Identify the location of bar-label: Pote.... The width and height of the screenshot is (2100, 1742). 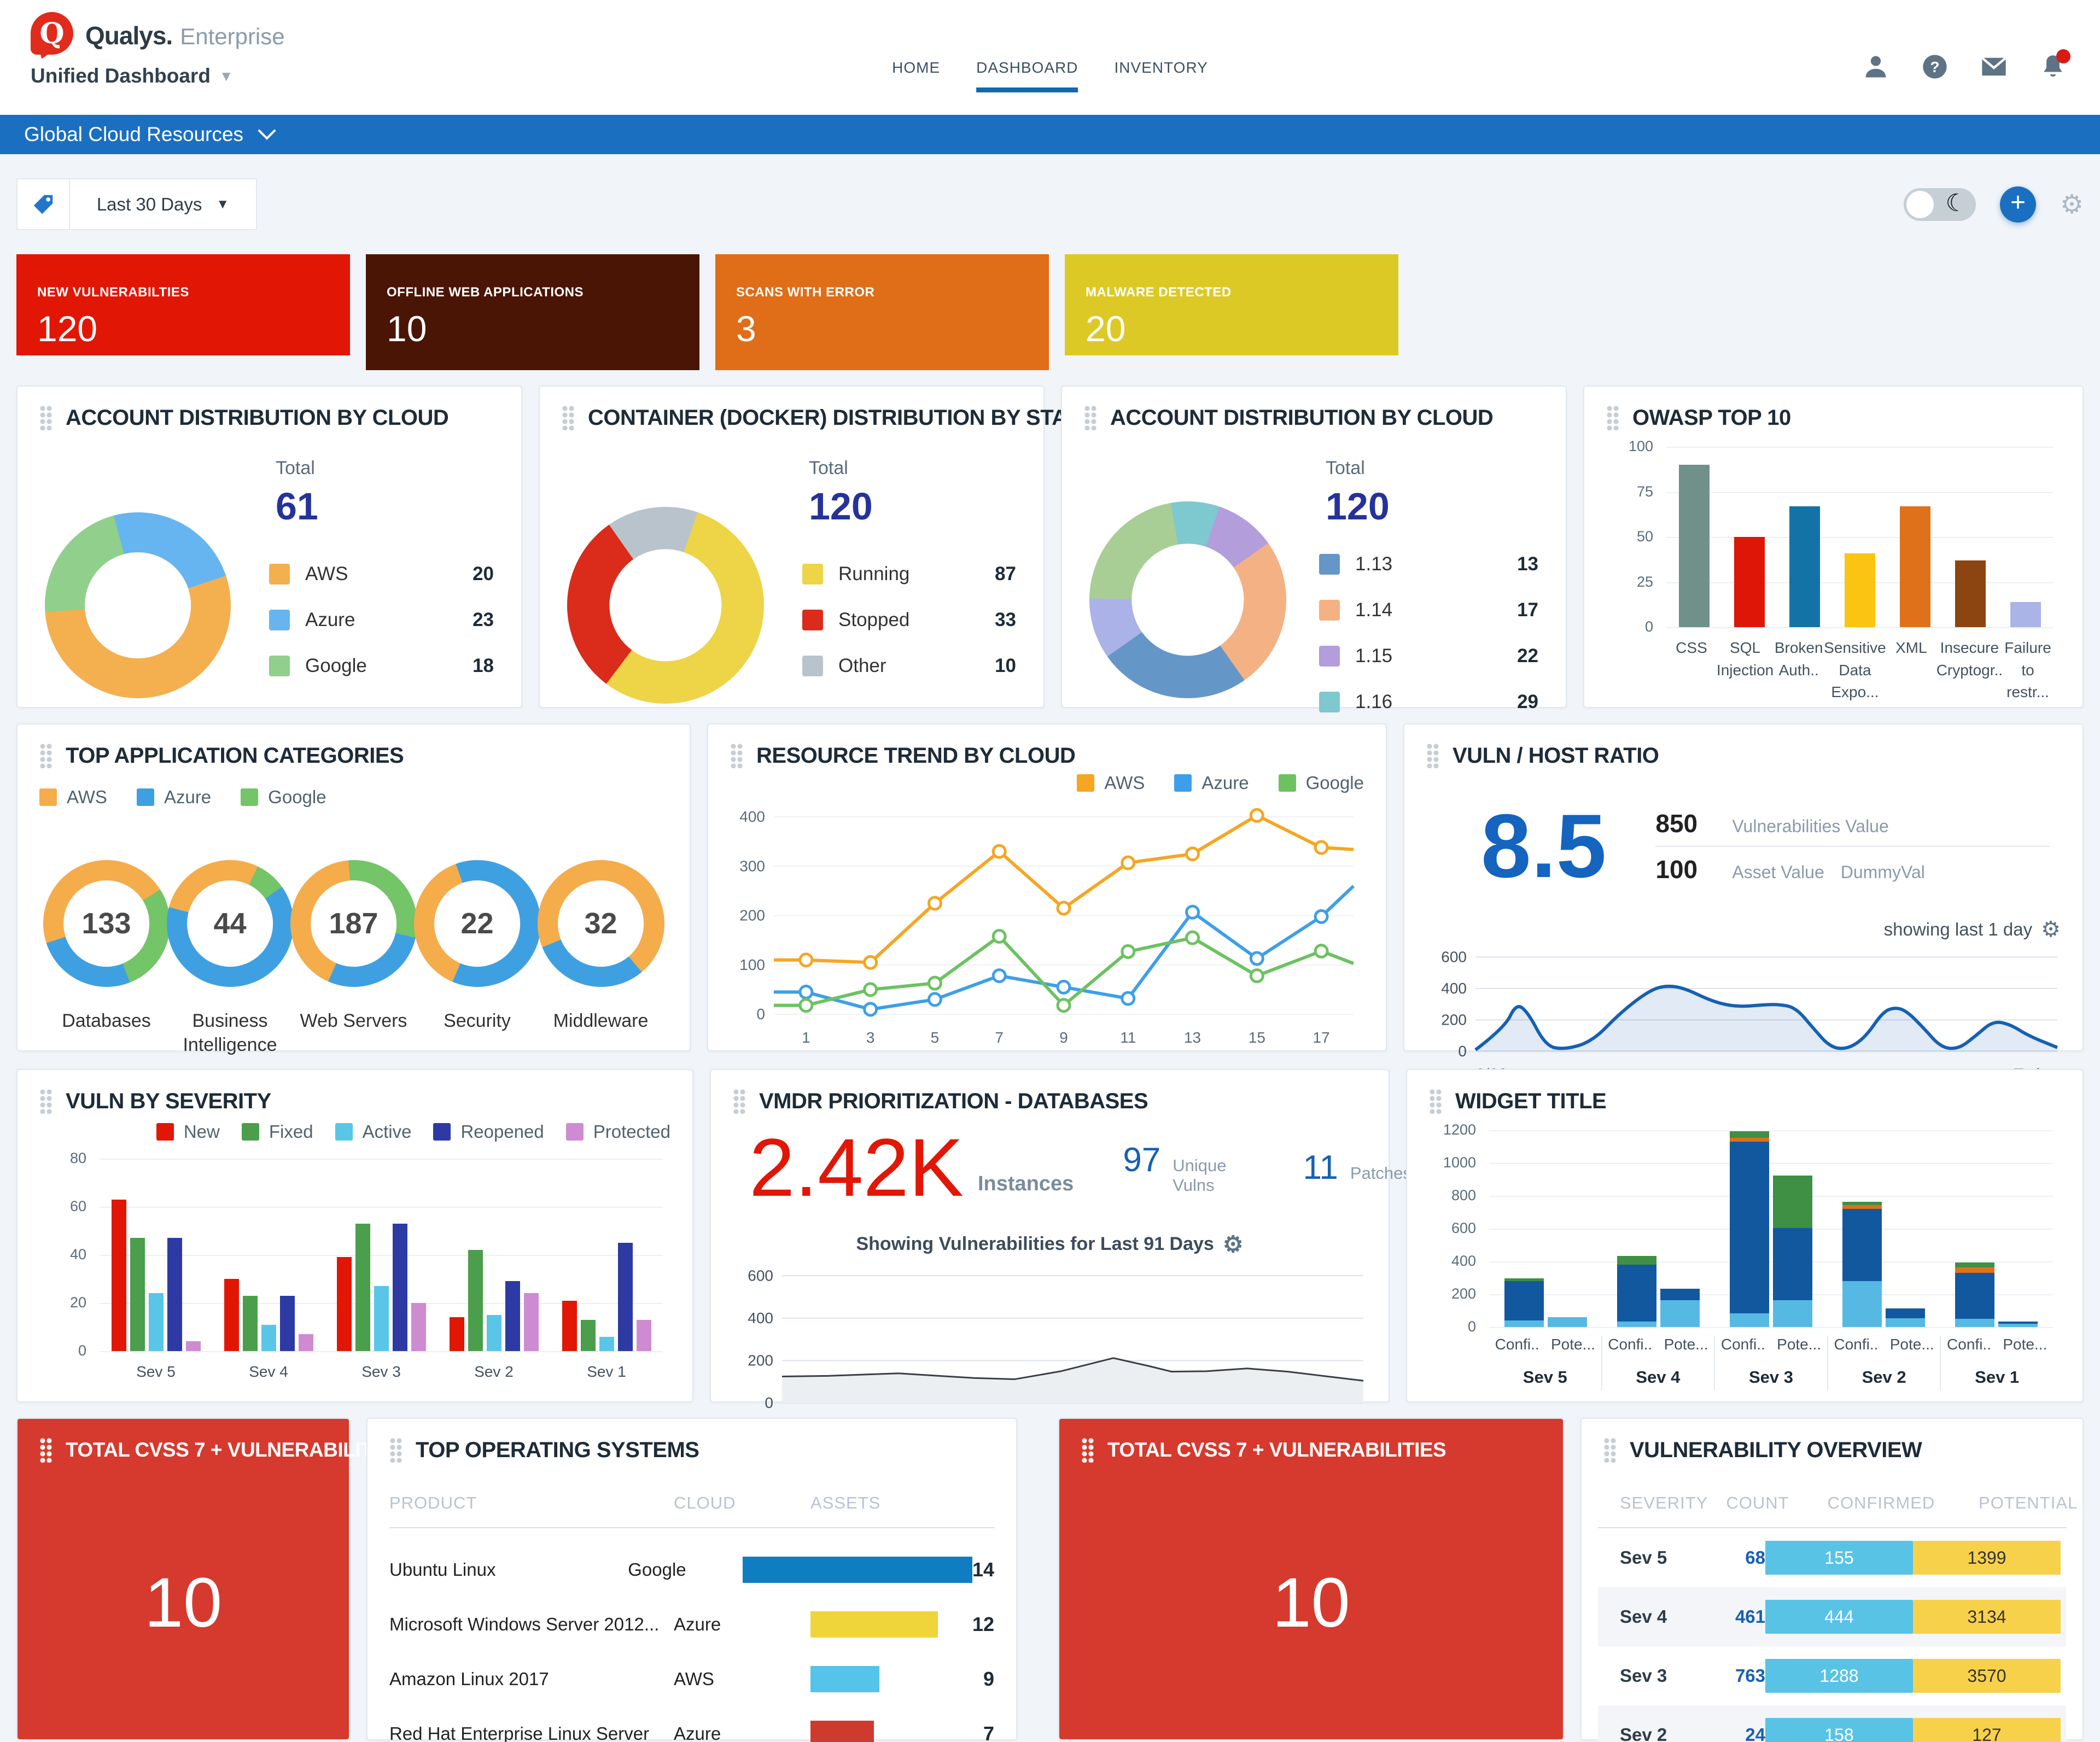
(1572, 1345).